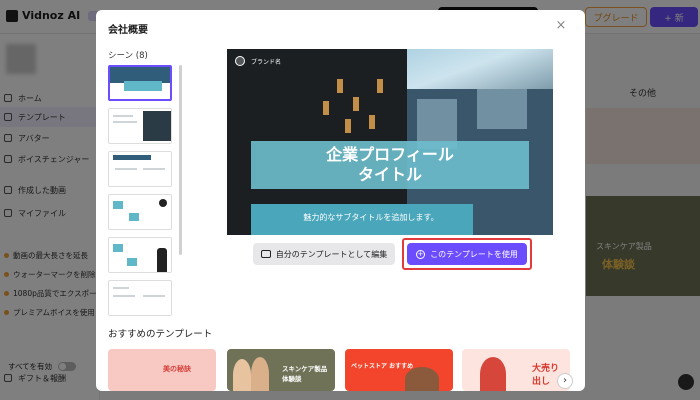  What do you see at coordinates (160, 334) in the screenshot?
I see `recommended-heading: おすすめのテンプレート` at bounding box center [160, 334].